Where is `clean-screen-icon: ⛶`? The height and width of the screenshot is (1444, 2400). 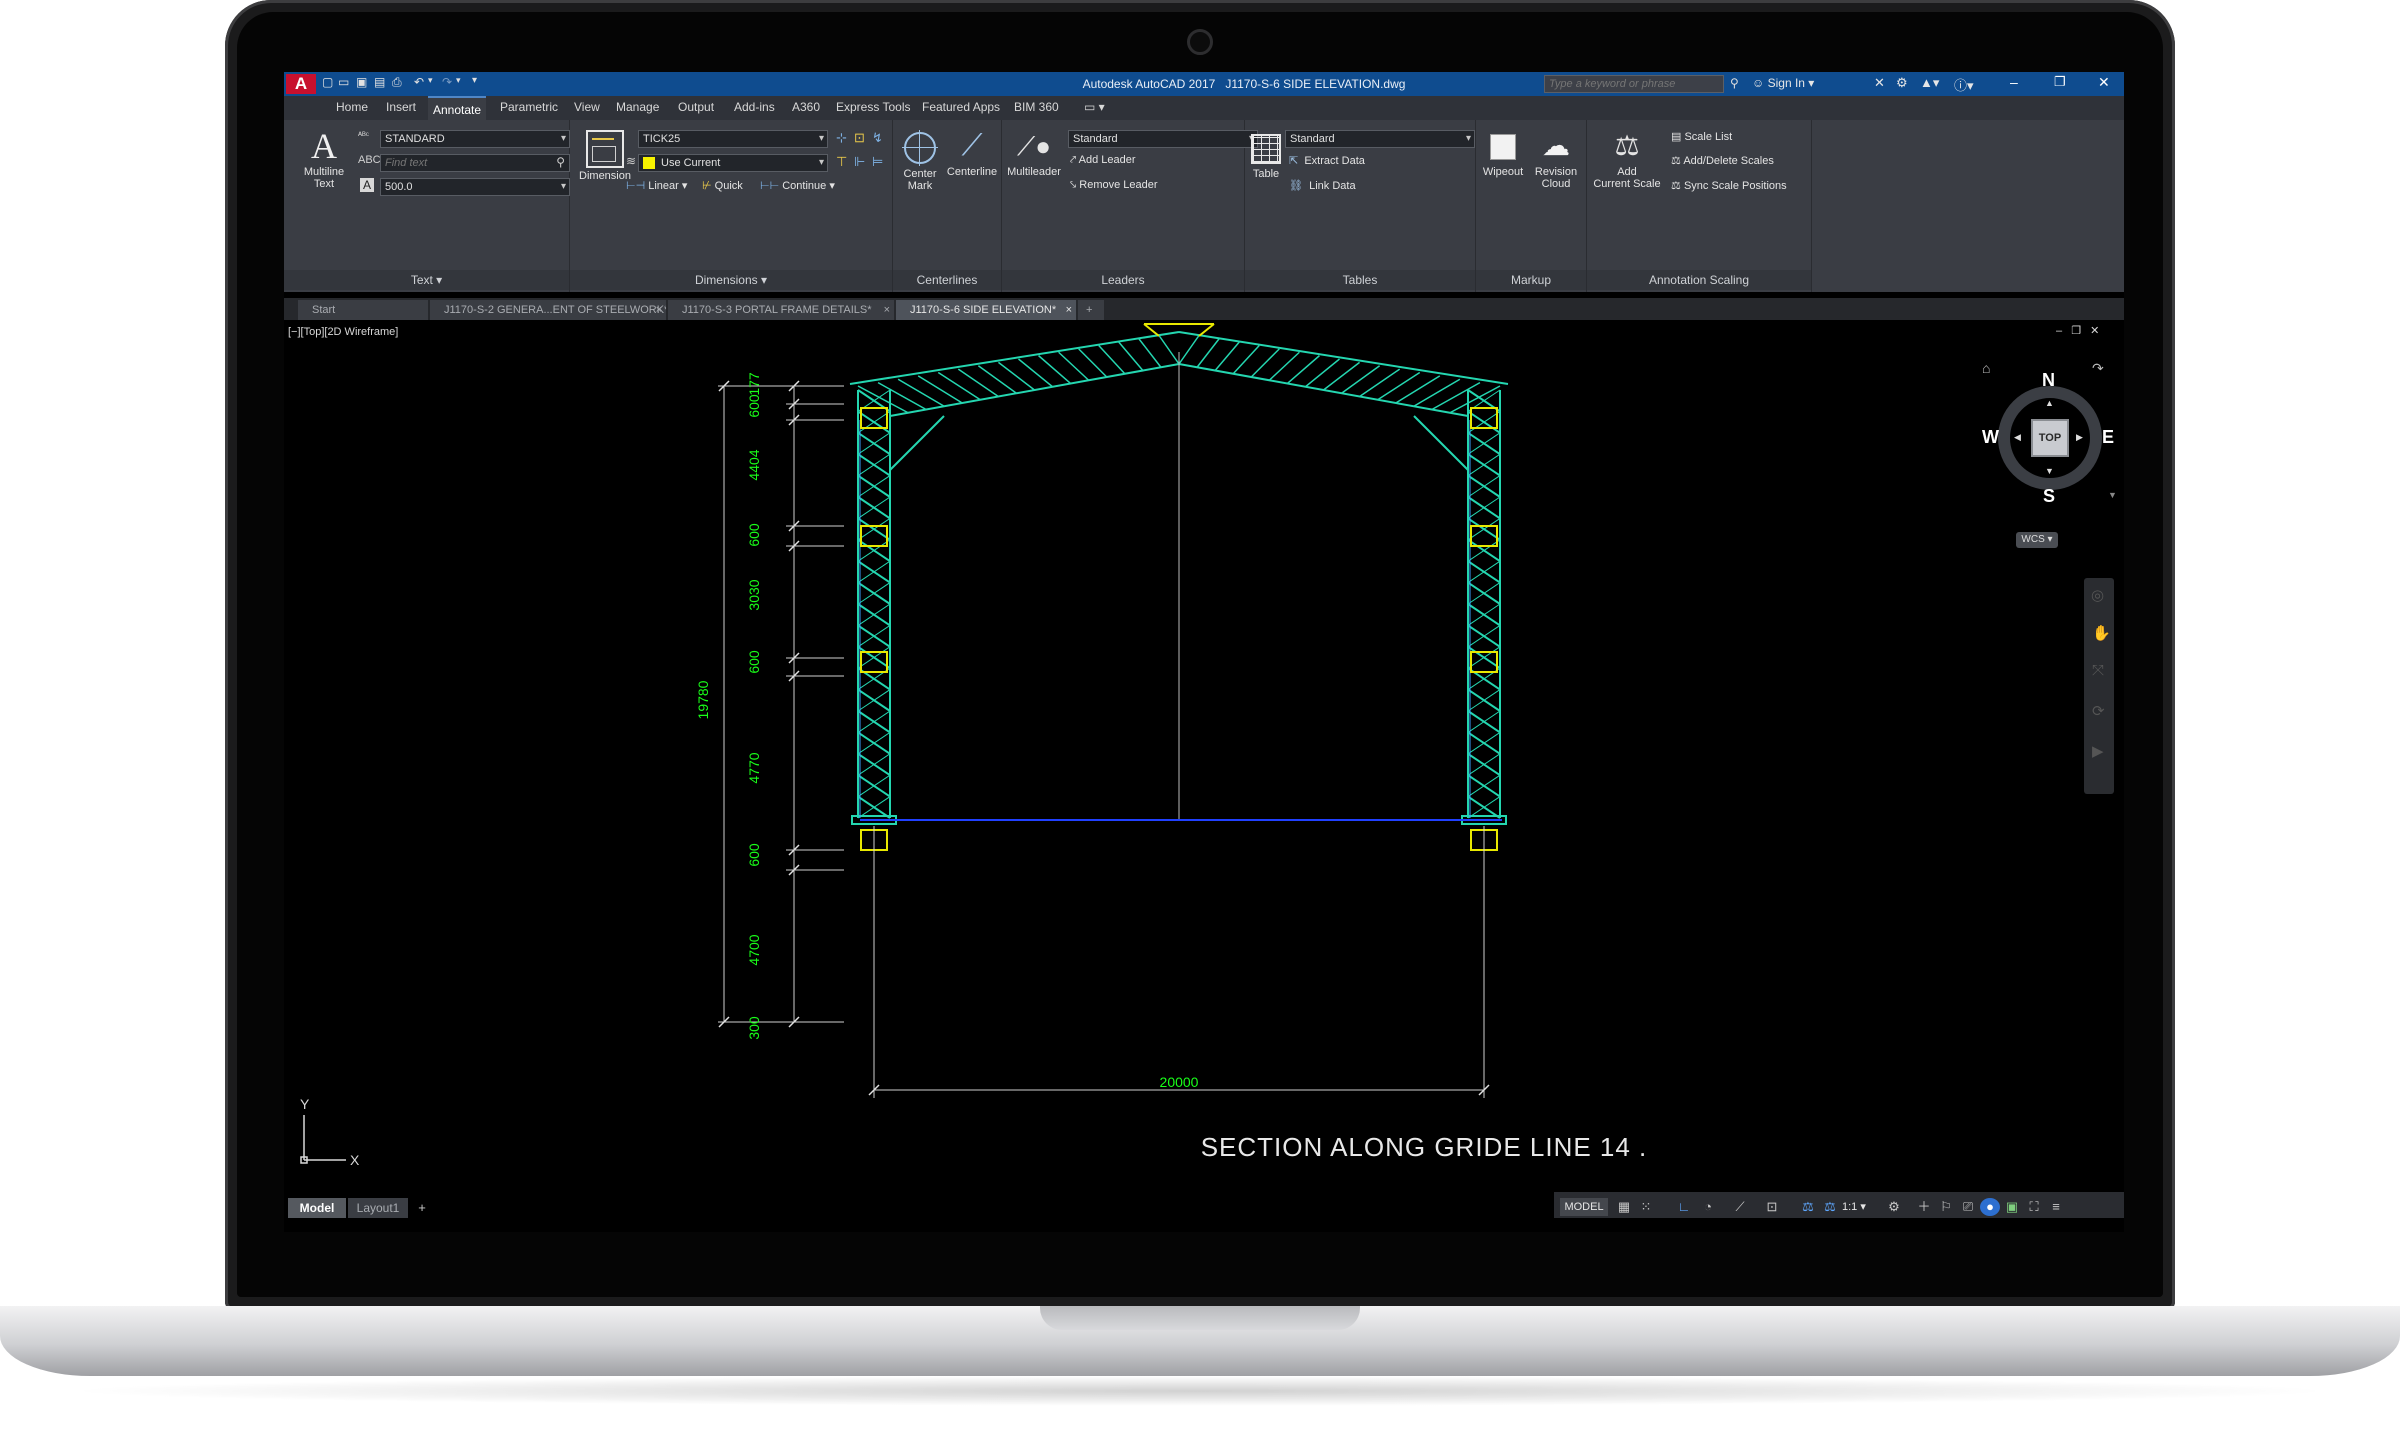 clean-screen-icon: ⛶ is located at coordinates (2034, 1207).